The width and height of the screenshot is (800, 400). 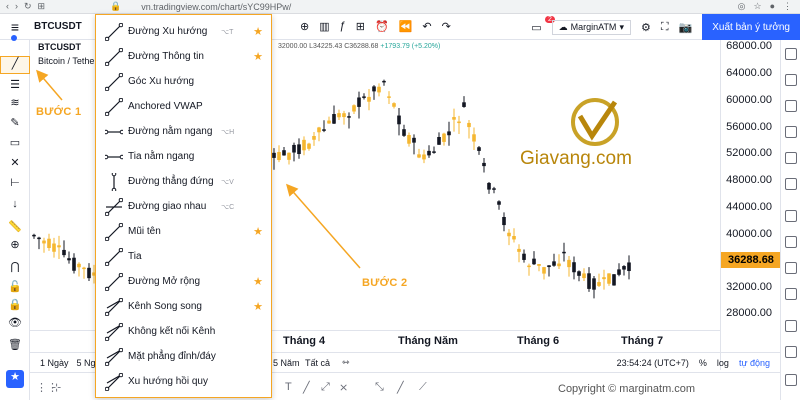 What do you see at coordinates (15, 145) in the screenshot?
I see `text-tool-icon: ▭` at bounding box center [15, 145].